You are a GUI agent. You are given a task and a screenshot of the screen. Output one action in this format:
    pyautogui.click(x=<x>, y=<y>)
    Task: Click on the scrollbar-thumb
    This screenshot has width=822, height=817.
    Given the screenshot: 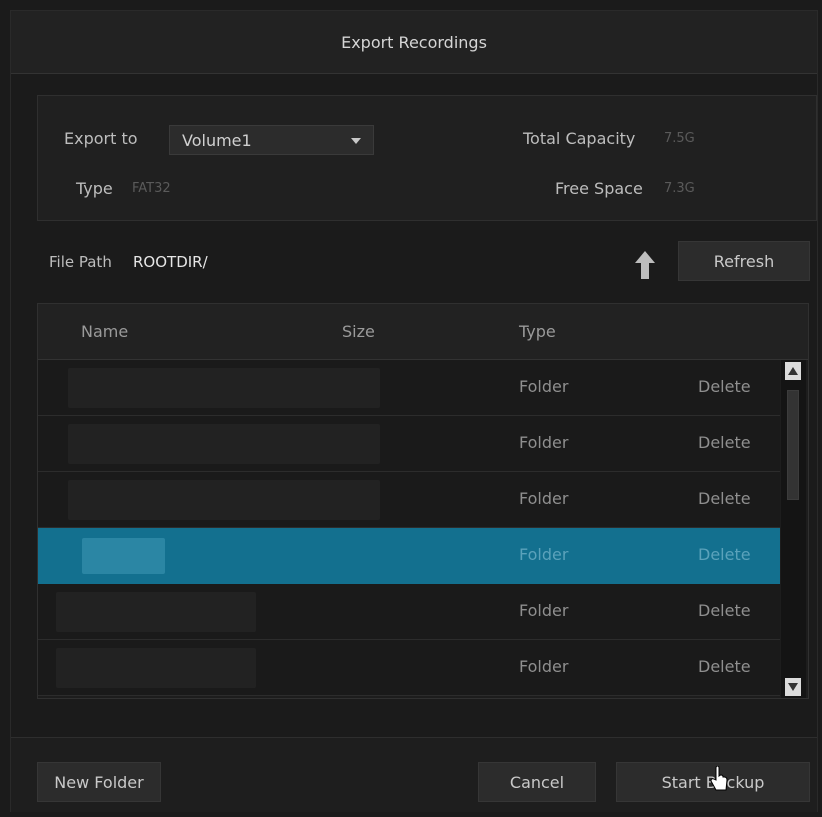 What is the action you would take?
    pyautogui.click(x=793, y=445)
    